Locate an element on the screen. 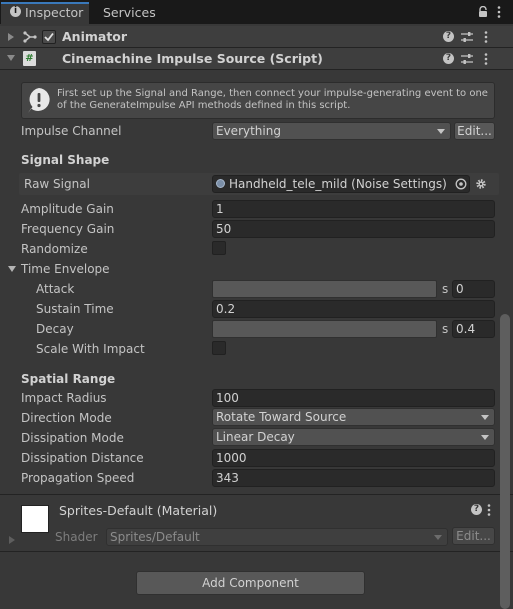  dissipation-distance-input: 1000 is located at coordinates (353, 458).